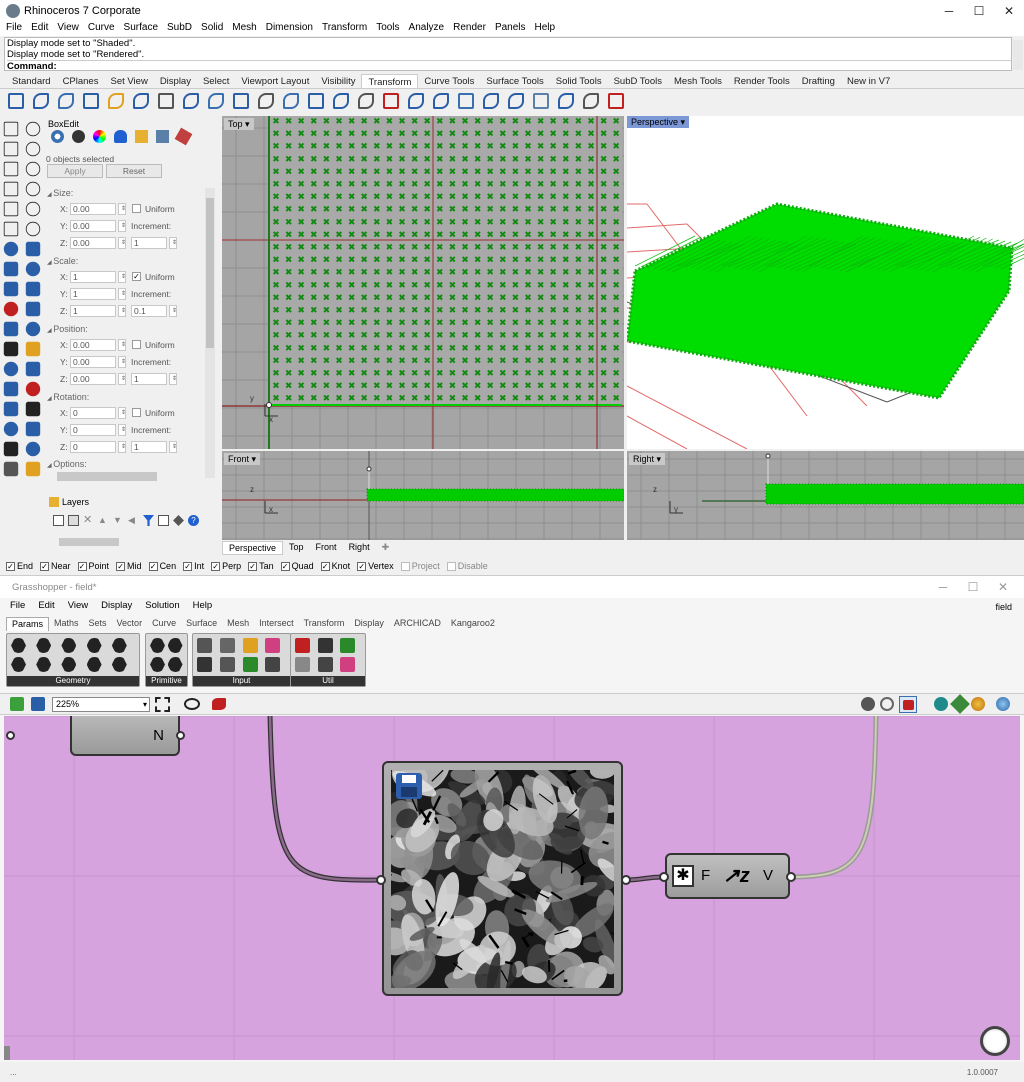 This screenshot has width=1024, height=1082. What do you see at coordinates (1003, 607) in the screenshot?
I see `gh-doc-name: field` at bounding box center [1003, 607].